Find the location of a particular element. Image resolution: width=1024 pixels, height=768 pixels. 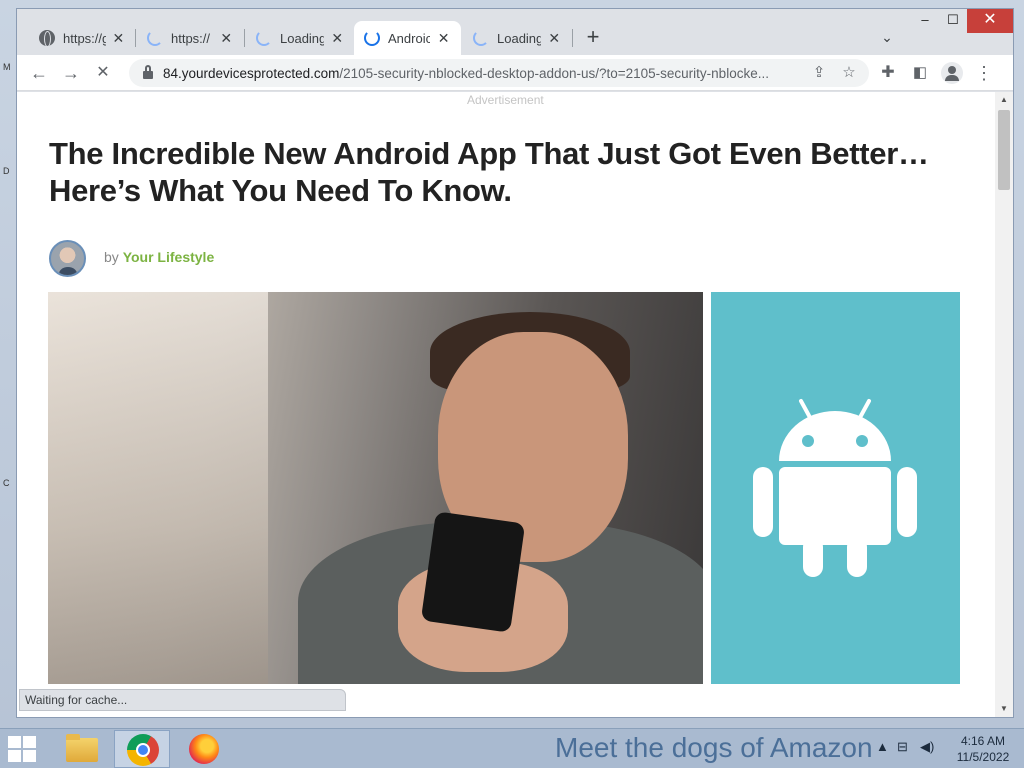

back-button: ← is located at coordinates (39, 73).